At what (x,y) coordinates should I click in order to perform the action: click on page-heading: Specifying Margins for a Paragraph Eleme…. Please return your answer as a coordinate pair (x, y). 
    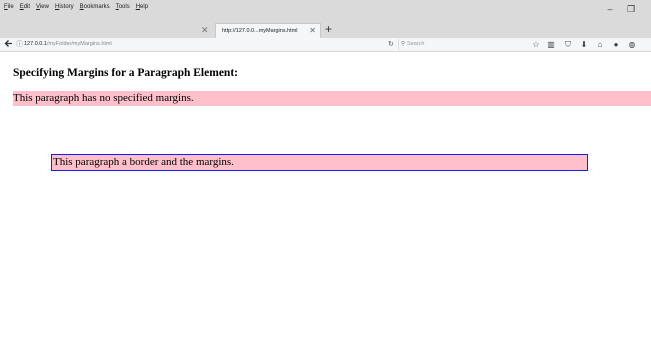
    Looking at the image, I should click on (125, 73).